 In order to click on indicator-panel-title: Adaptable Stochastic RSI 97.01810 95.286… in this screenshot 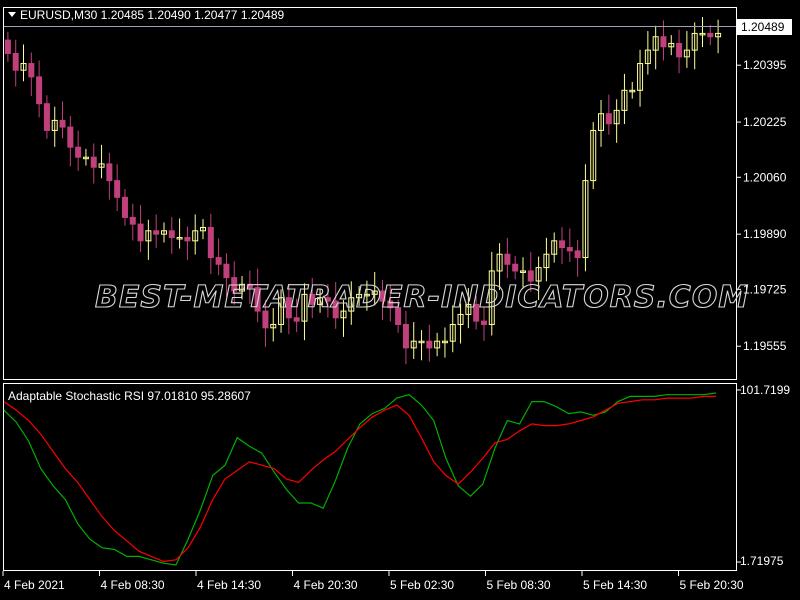, I will do `click(129, 396)`.